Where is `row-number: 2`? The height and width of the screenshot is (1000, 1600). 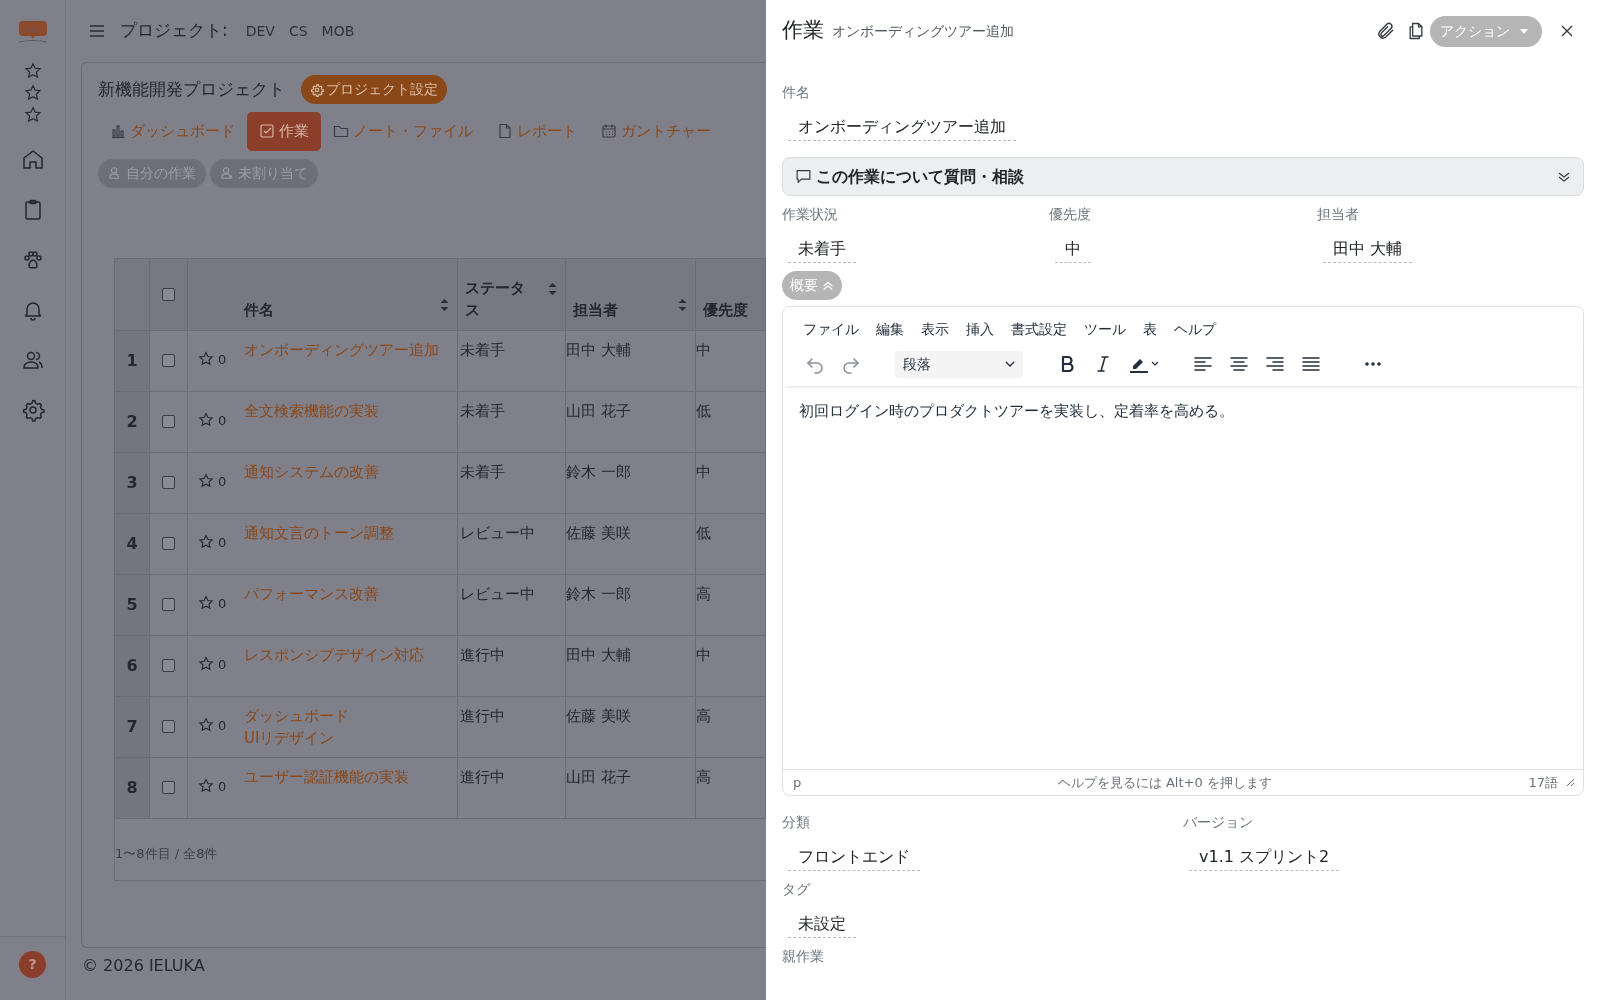 row-number: 2 is located at coordinates (132, 421).